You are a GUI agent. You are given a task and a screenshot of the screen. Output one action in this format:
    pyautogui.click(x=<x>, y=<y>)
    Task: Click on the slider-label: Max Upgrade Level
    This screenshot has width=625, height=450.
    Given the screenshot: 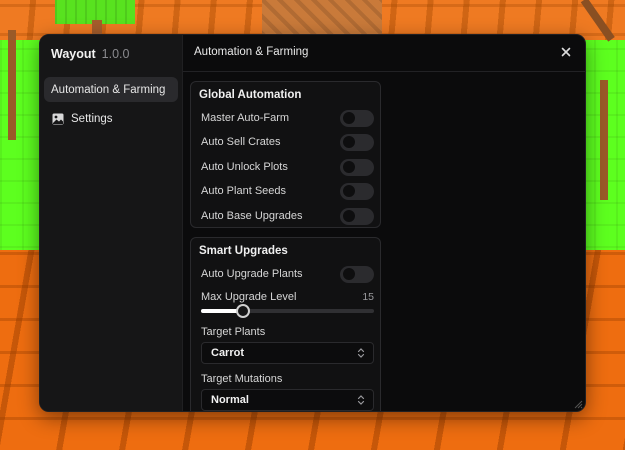 What is the action you would take?
    pyautogui.click(x=249, y=297)
    